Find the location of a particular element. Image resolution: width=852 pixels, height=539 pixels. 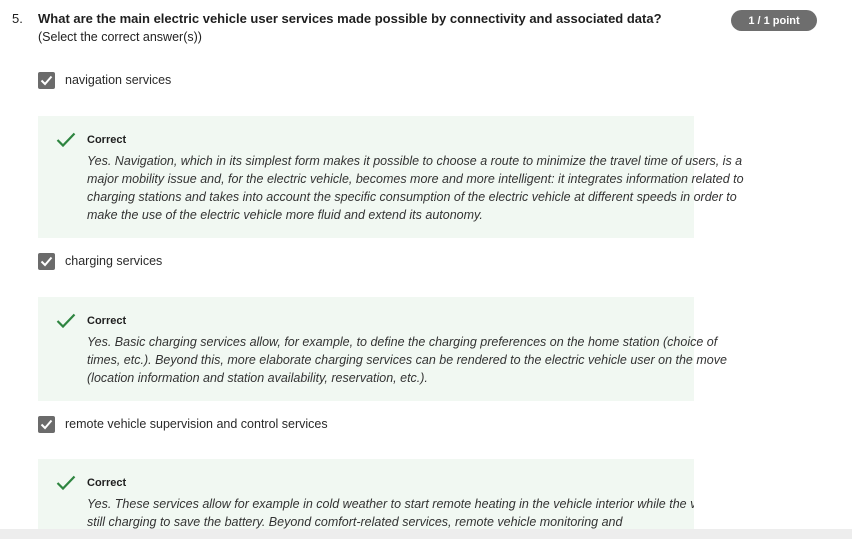

bottom-bar is located at coordinates (426, 534).